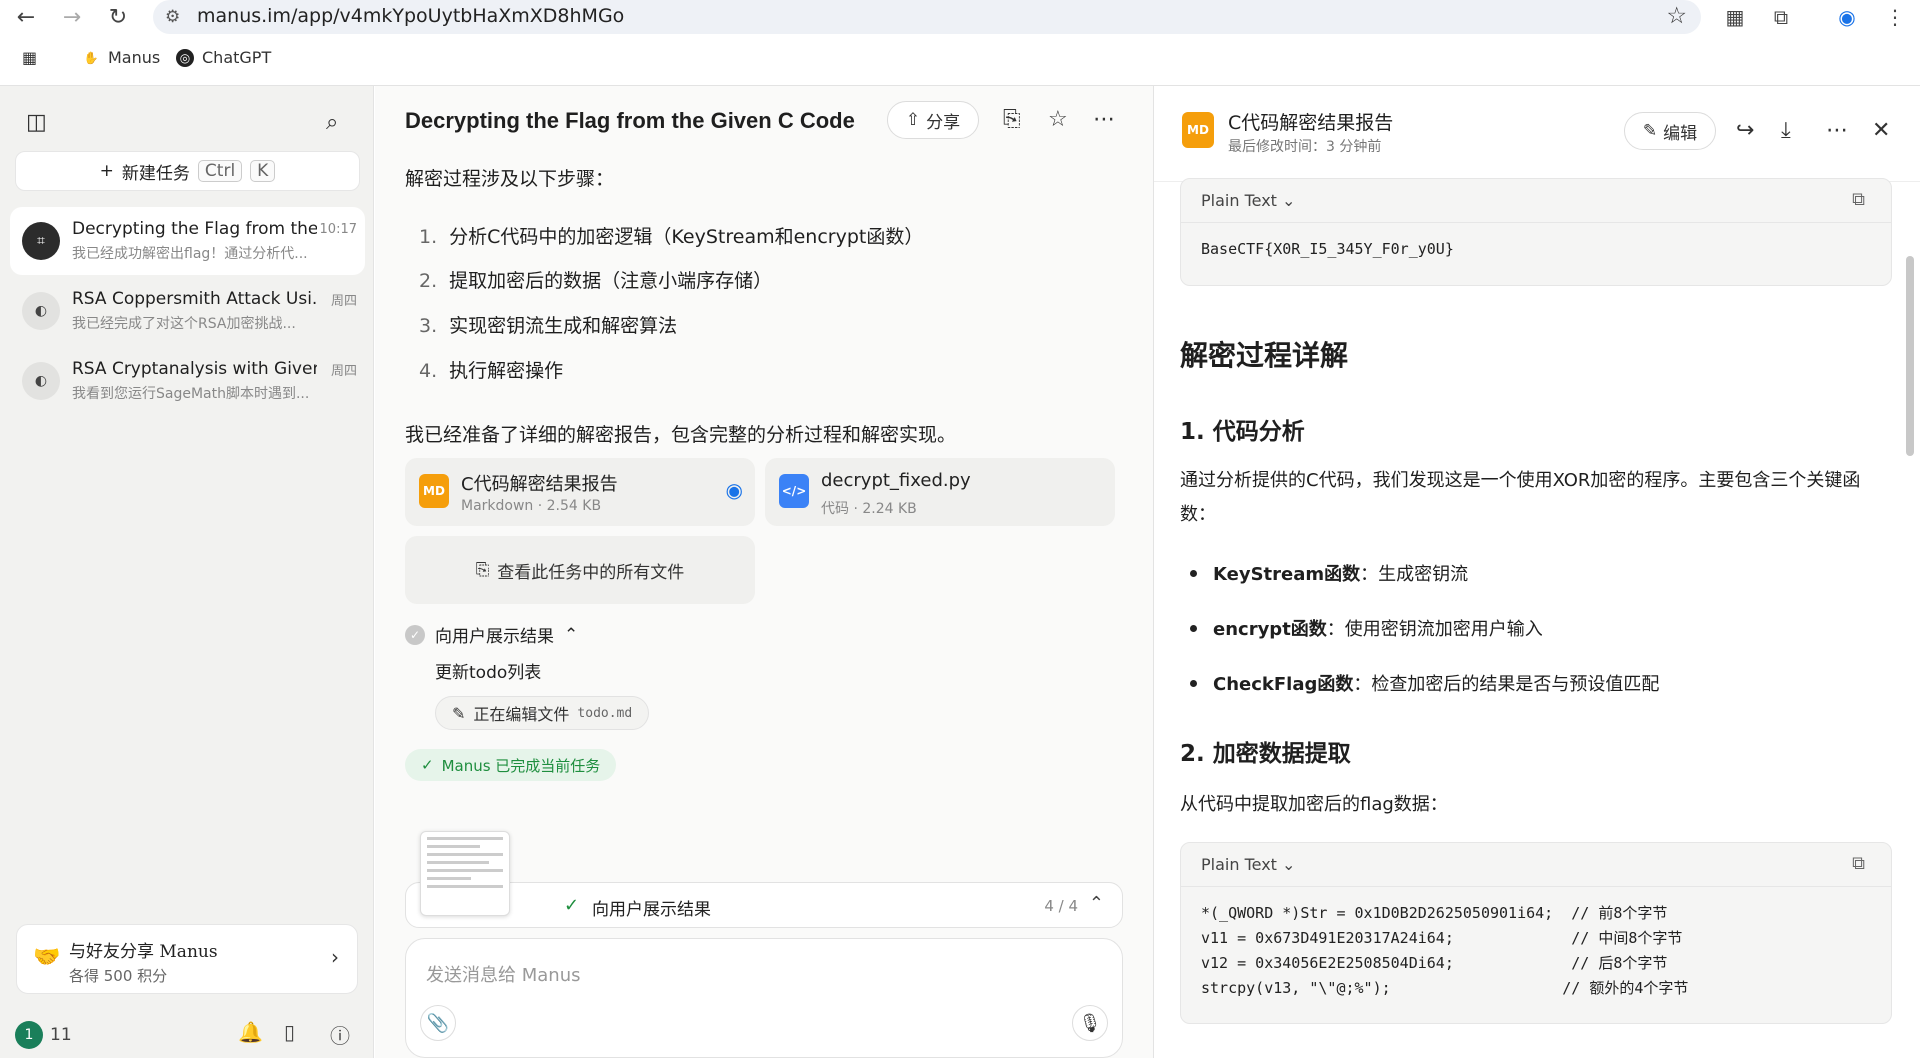 The width and height of the screenshot is (1920, 1058). I want to click on apps-icon: ▦, so click(29, 57).